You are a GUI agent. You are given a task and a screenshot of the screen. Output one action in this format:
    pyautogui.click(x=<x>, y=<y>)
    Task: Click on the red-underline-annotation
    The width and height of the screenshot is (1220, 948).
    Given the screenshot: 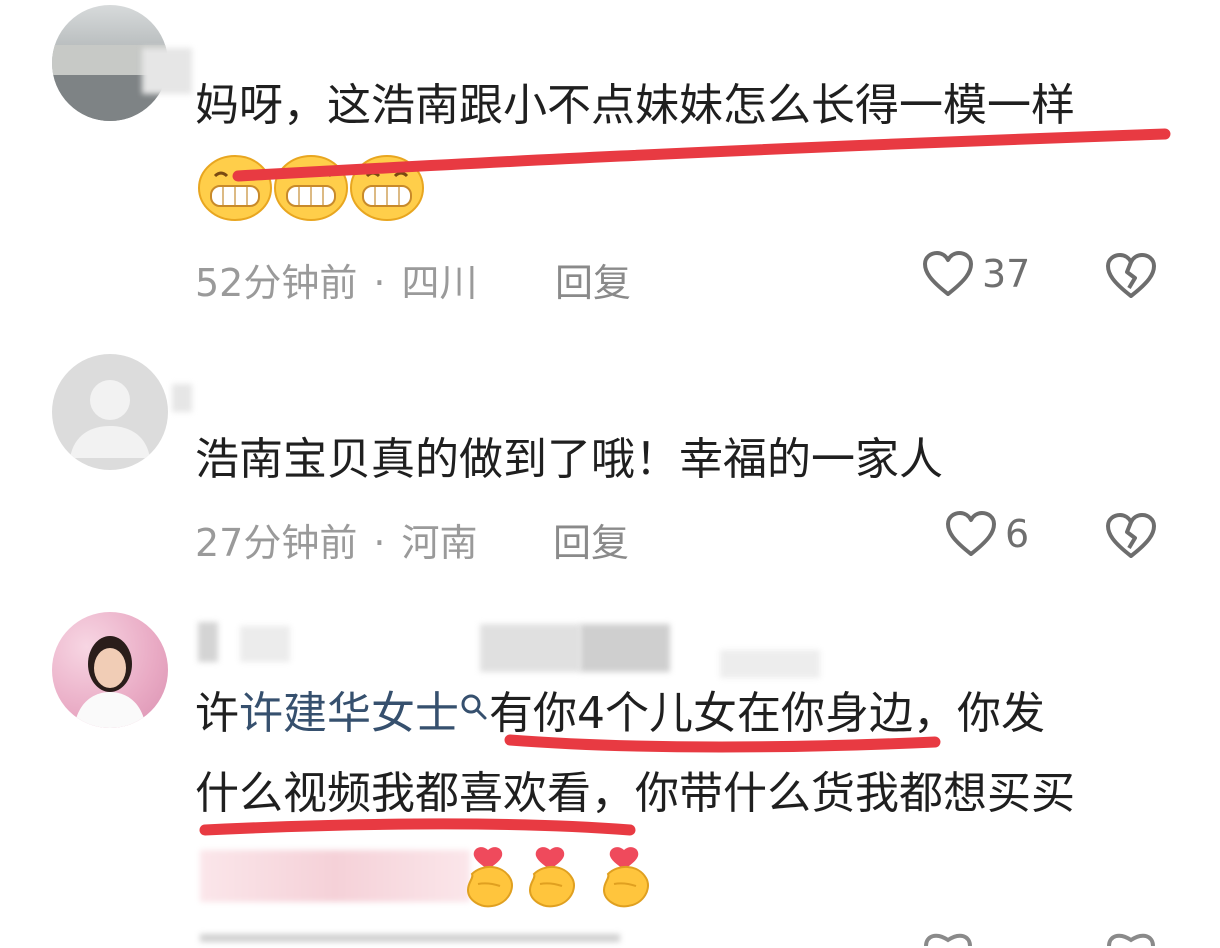 What is the action you would take?
    pyautogui.click(x=701, y=155)
    